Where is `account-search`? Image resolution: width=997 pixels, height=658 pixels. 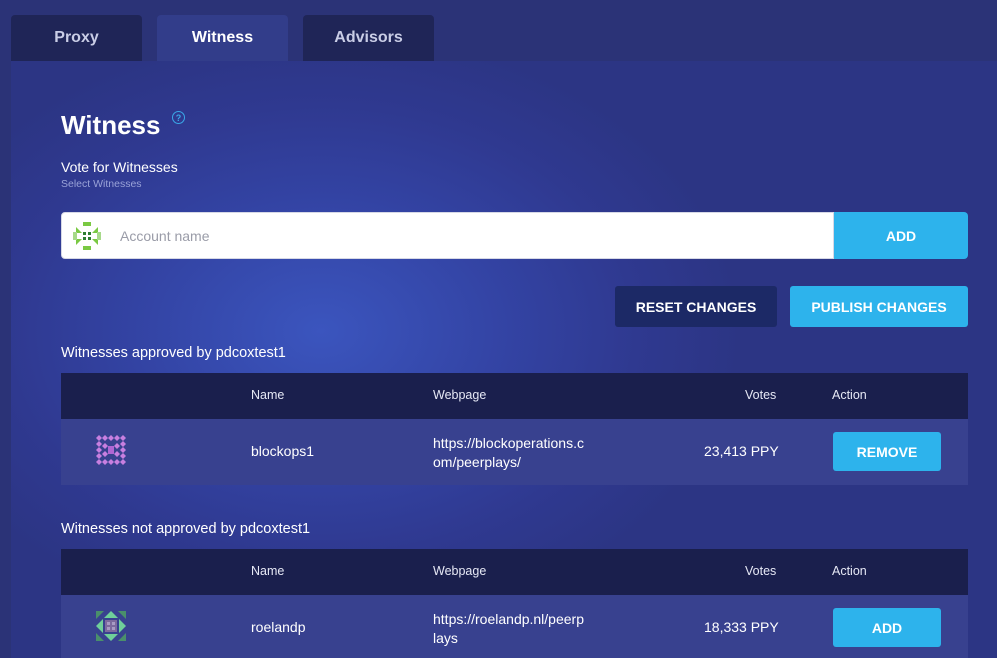
account-search is located at coordinates (447, 235).